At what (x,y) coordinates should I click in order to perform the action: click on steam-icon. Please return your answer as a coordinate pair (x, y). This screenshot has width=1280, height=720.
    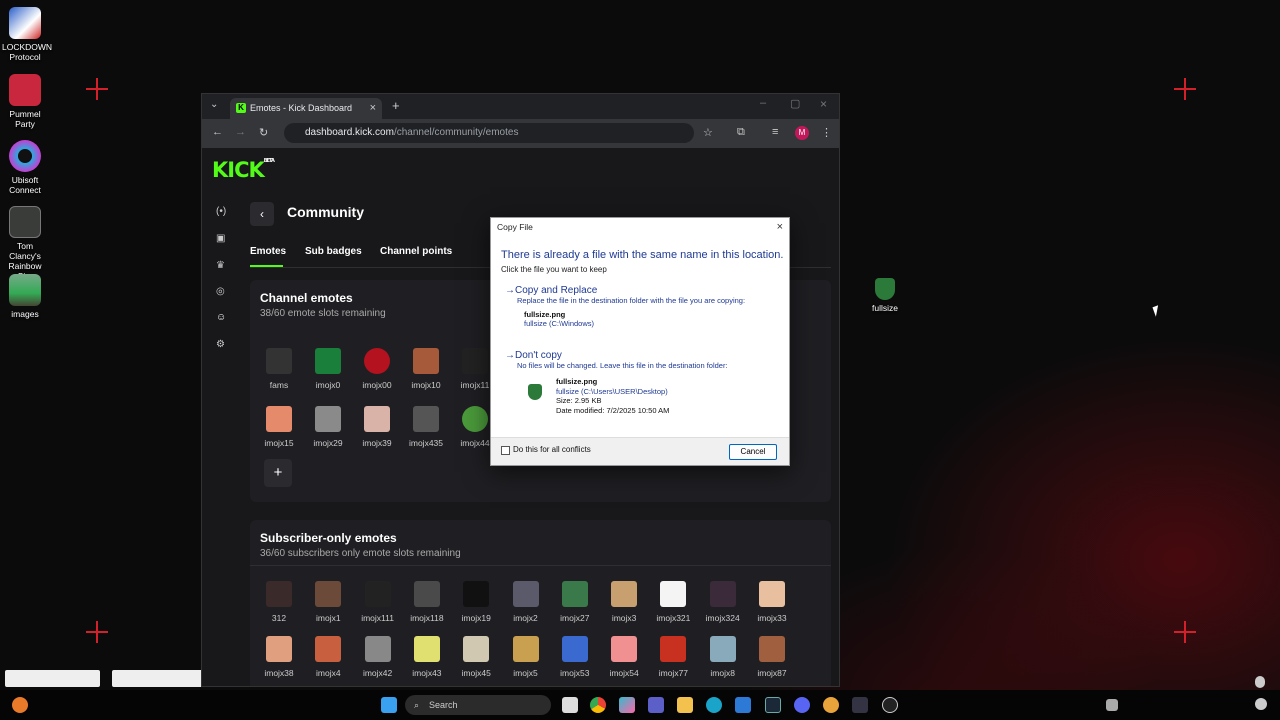
    Looking at the image, I should click on (773, 705).